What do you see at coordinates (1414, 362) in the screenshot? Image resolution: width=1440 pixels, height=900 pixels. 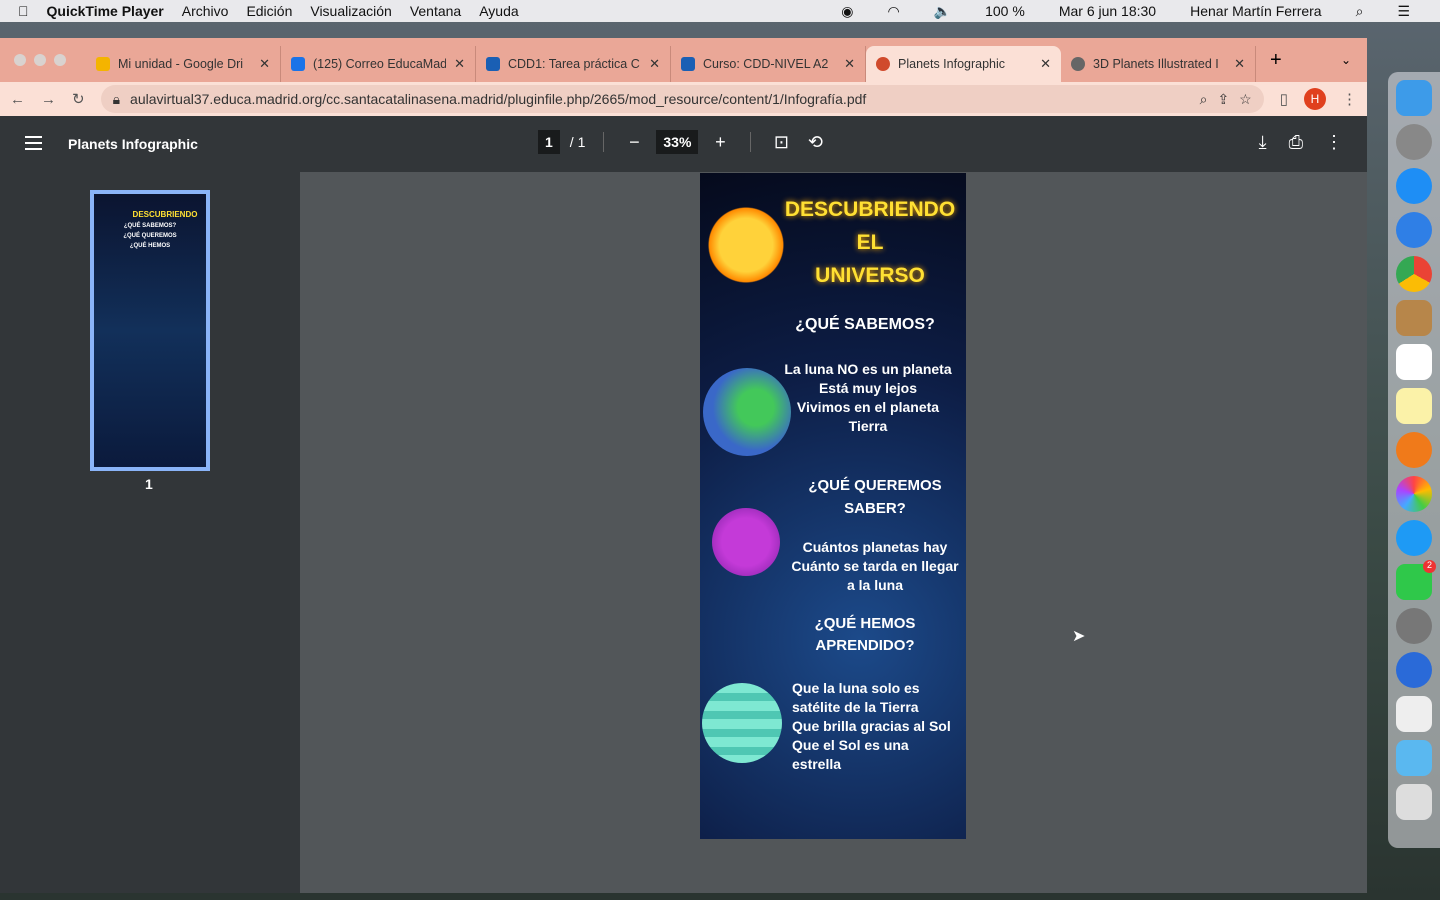 I see `calendar-icon` at bounding box center [1414, 362].